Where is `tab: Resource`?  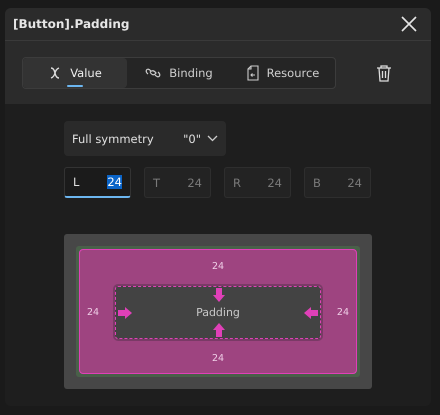 tab: Resource is located at coordinates (283, 73).